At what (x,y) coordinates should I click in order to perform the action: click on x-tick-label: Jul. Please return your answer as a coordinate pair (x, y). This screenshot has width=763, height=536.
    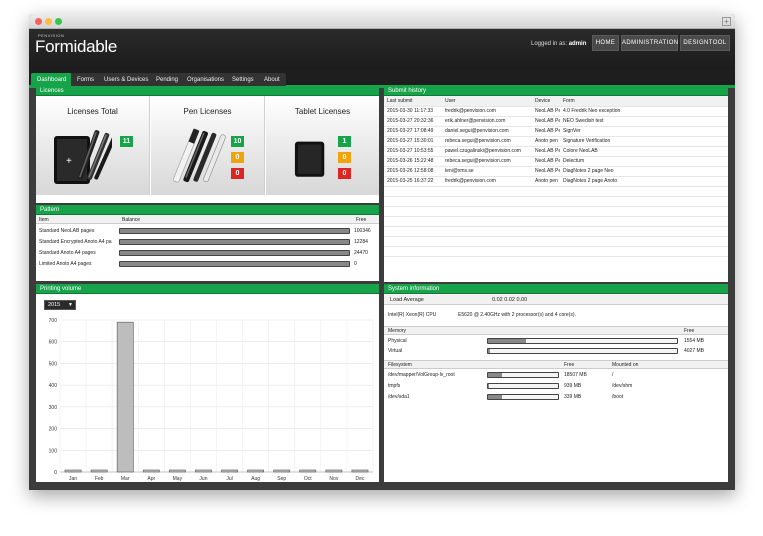
    Looking at the image, I should click on (229, 479).